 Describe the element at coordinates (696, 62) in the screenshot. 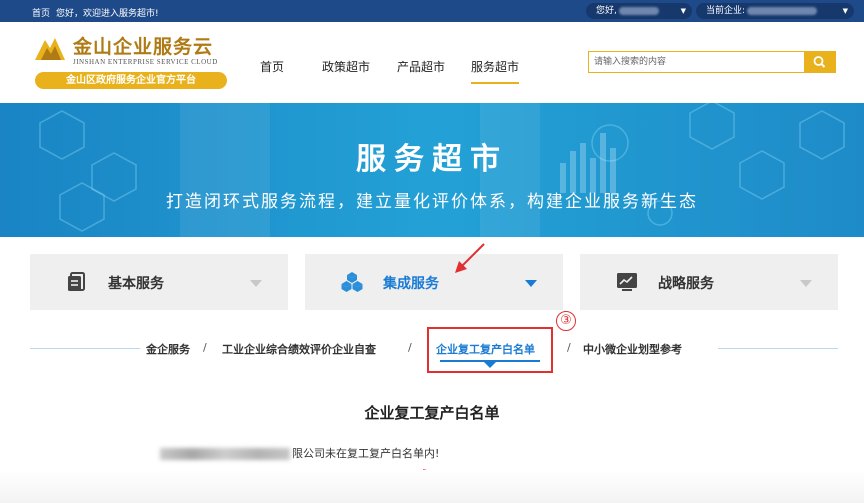

I see `search-input` at that location.